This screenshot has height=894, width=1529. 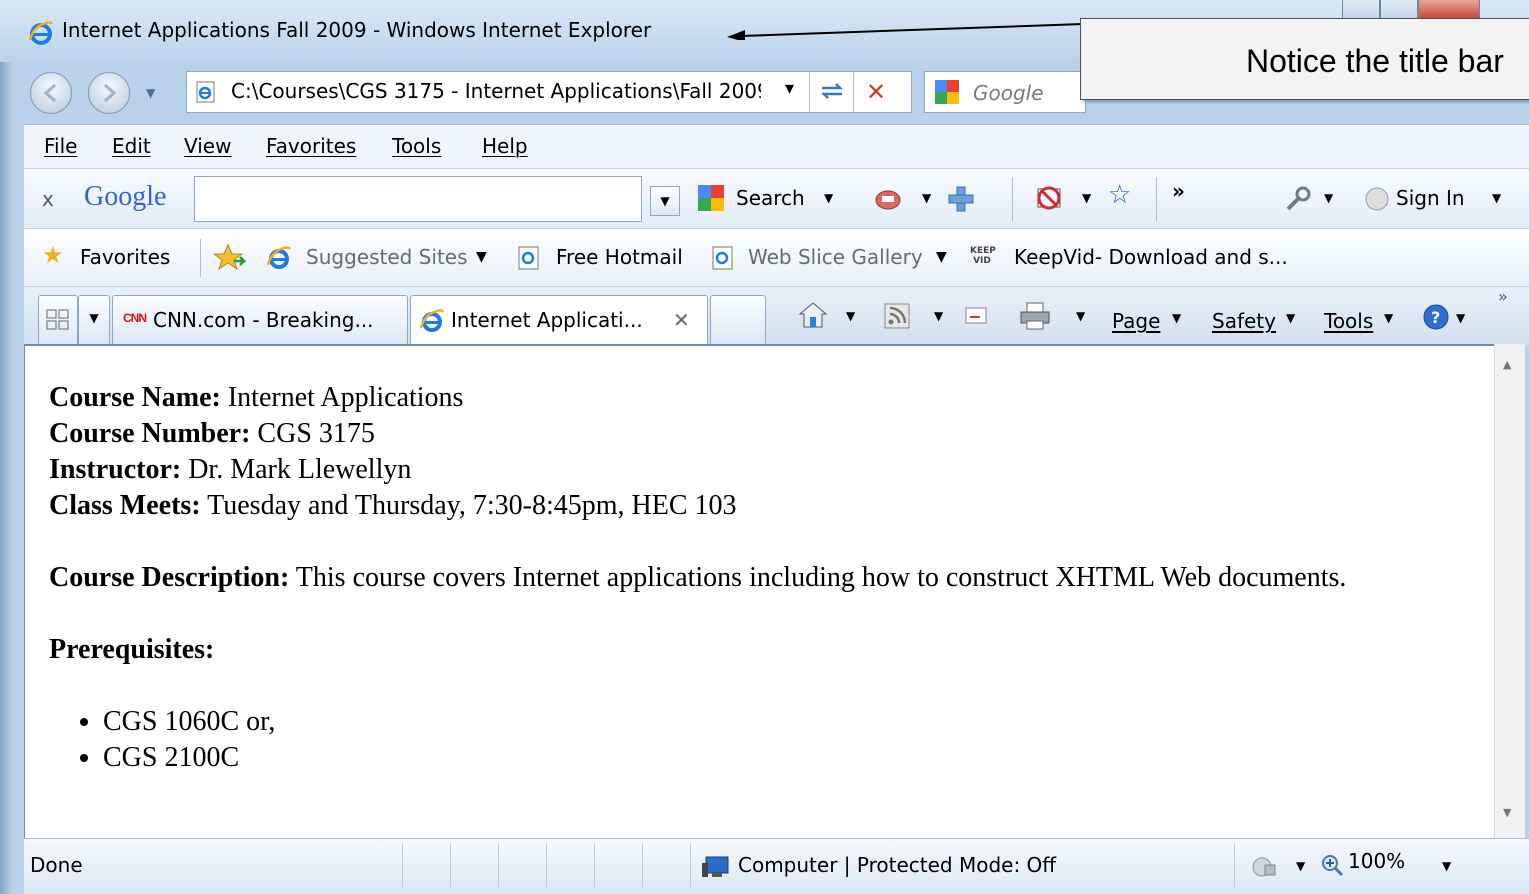 I want to click on menu-tools: Tools, so click(x=416, y=146).